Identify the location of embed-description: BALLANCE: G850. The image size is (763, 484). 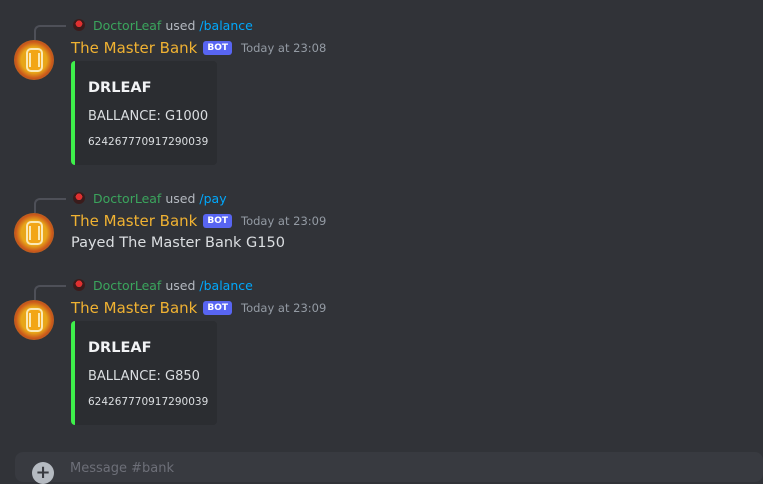
(144, 376).